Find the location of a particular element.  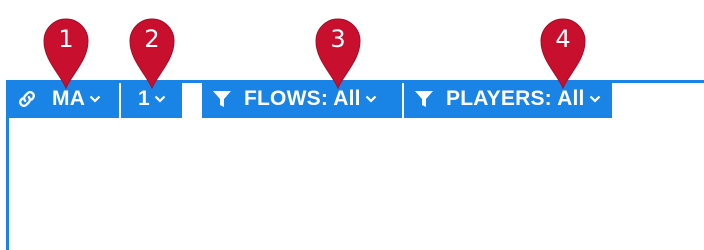

callout-marker-4: 4 is located at coordinates (563, 52).